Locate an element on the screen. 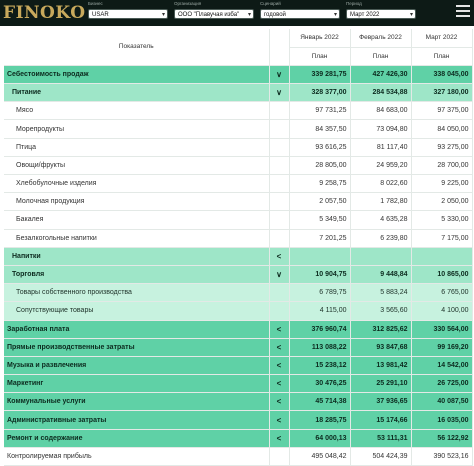 The image size is (474, 466). header-indicator: Показатель is located at coordinates (137, 47).